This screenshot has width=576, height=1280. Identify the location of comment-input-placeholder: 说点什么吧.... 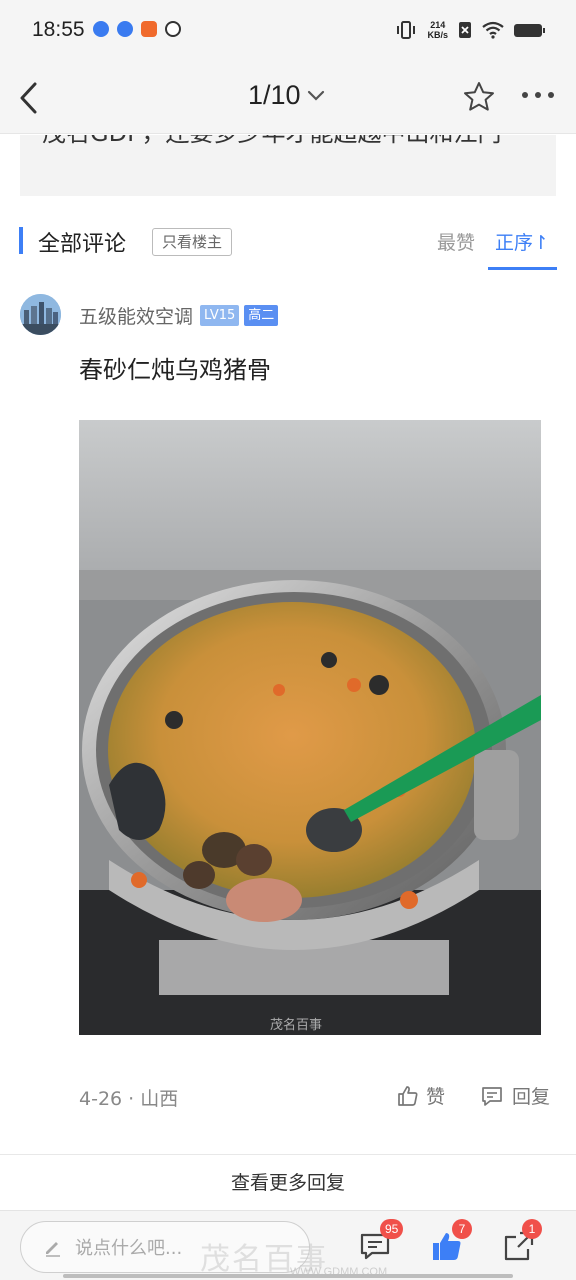
(129, 1248).